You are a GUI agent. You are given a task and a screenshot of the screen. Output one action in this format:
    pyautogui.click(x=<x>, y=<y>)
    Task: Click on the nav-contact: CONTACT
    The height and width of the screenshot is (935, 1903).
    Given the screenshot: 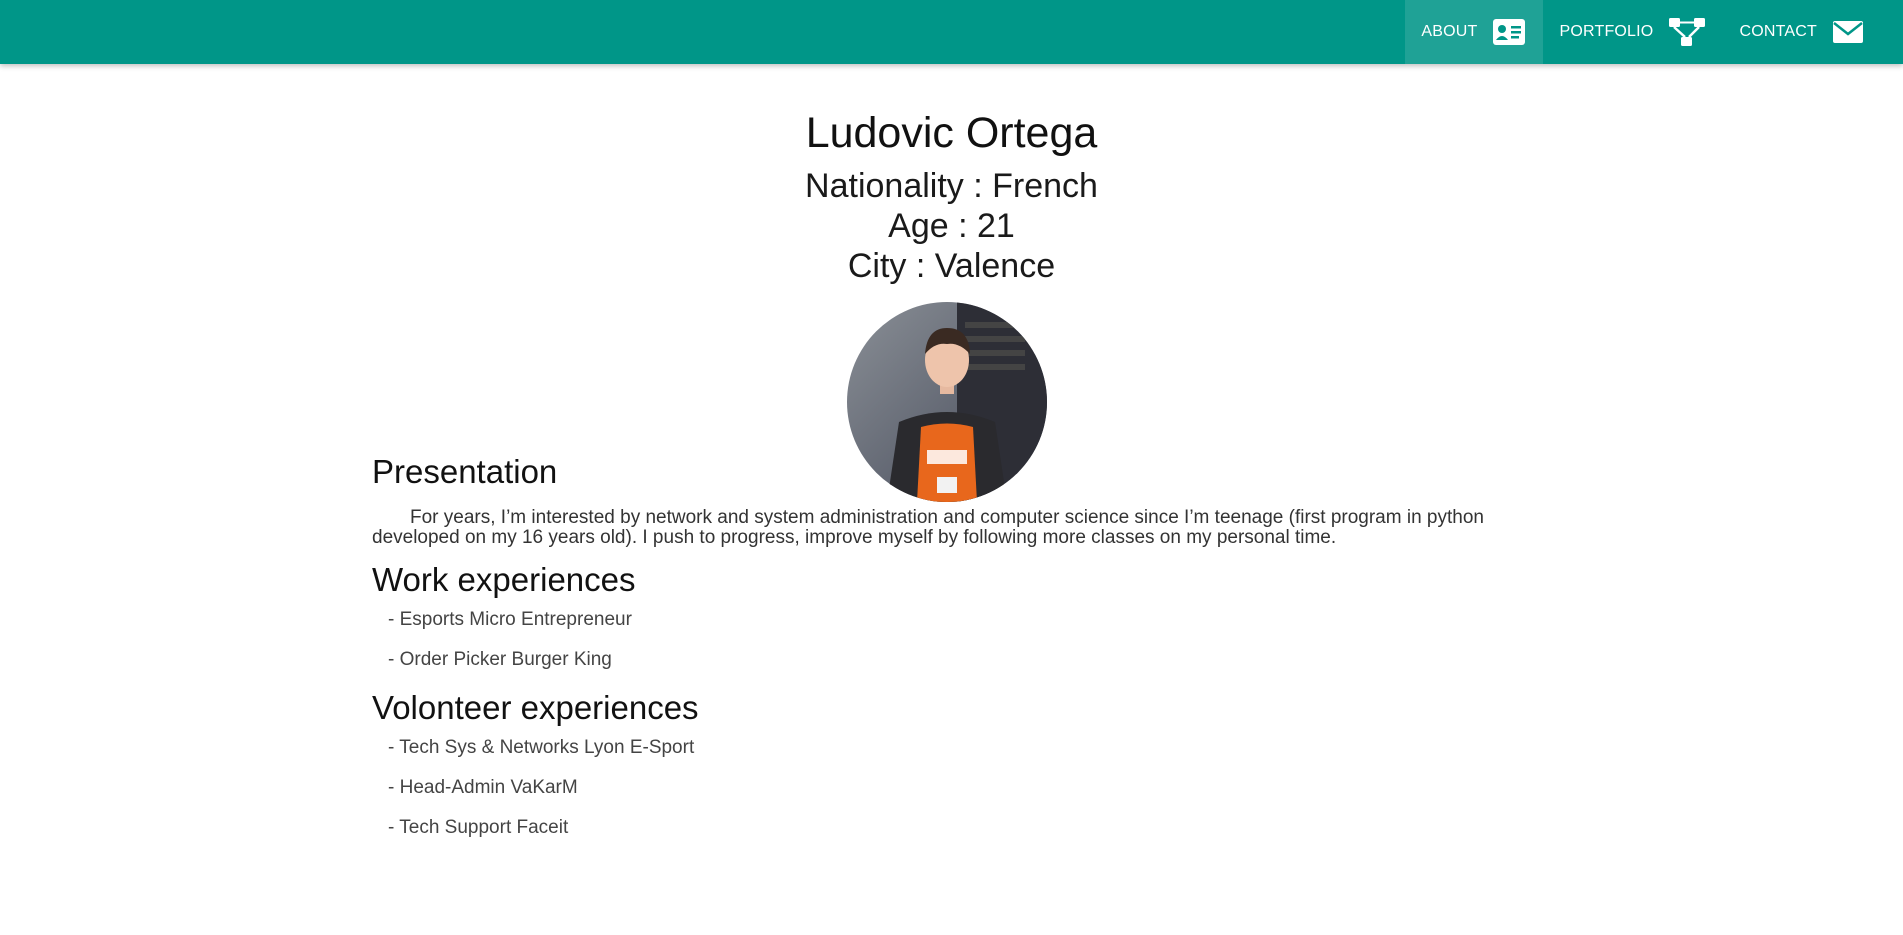 What is the action you would take?
    pyautogui.click(x=1813, y=32)
    